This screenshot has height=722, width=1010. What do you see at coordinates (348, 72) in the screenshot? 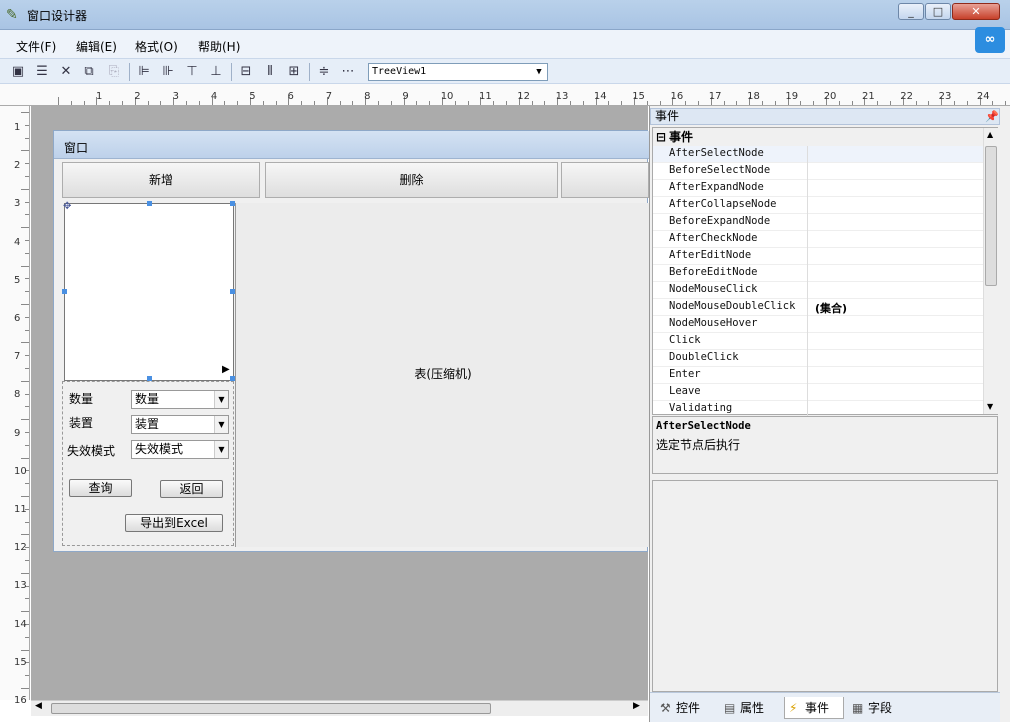
I see `horizontal-spacing-icon: ⋯` at bounding box center [348, 72].